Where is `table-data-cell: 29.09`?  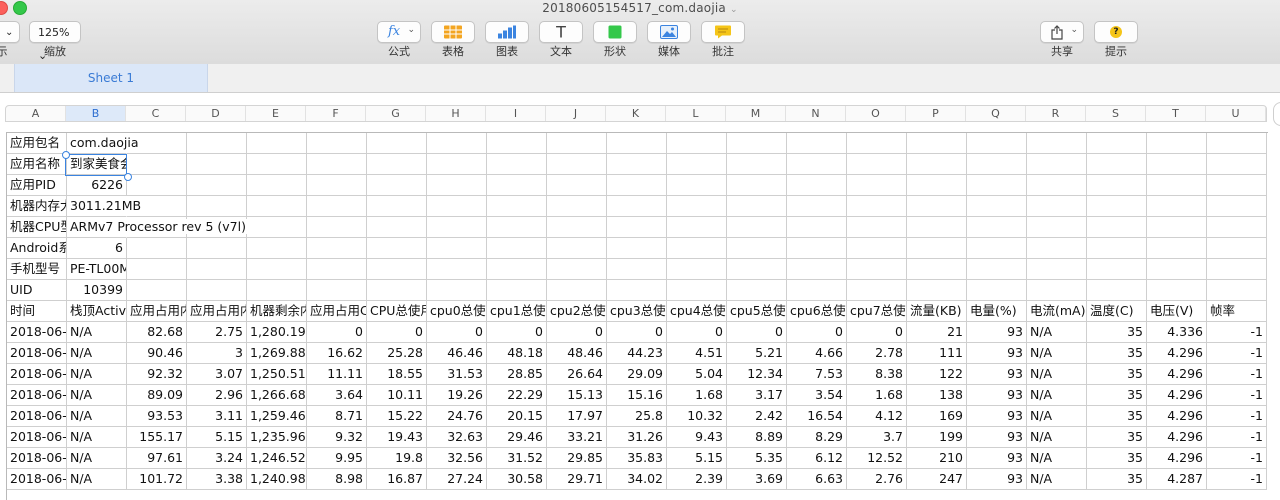 table-data-cell: 29.09 is located at coordinates (637, 374).